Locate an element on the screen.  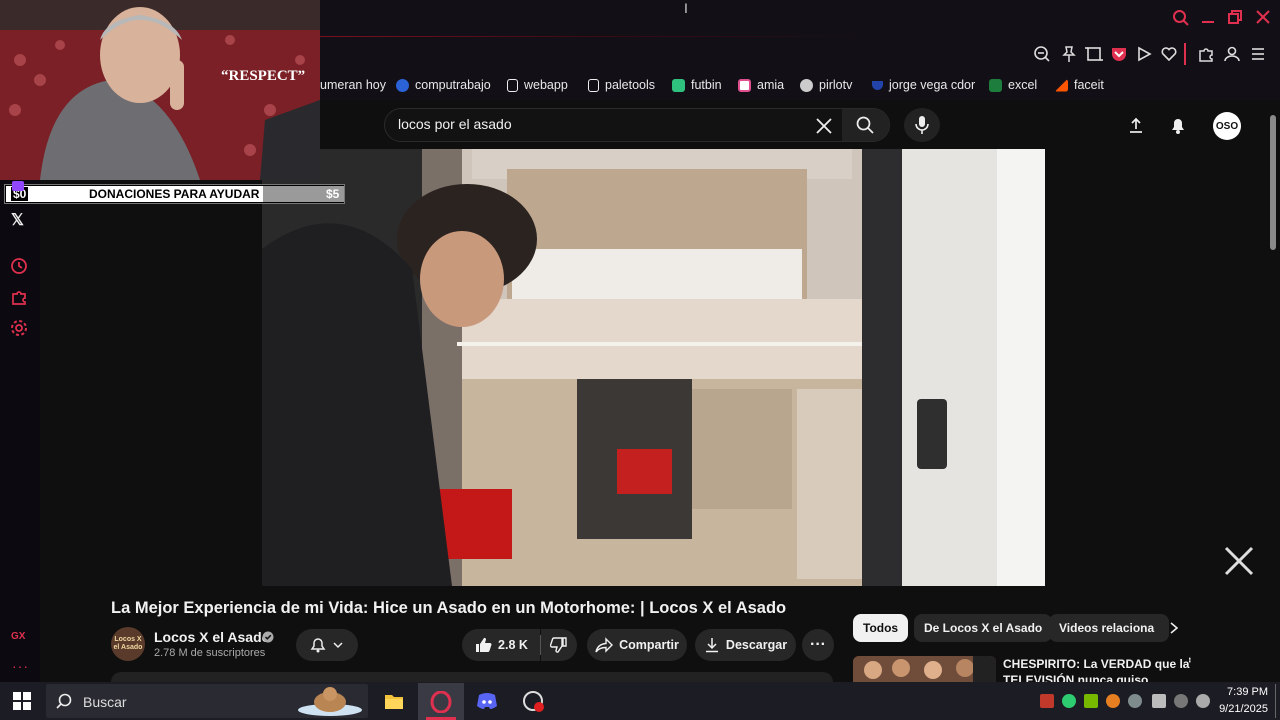
bookmark-item: webapp is located at coordinates (537, 85).